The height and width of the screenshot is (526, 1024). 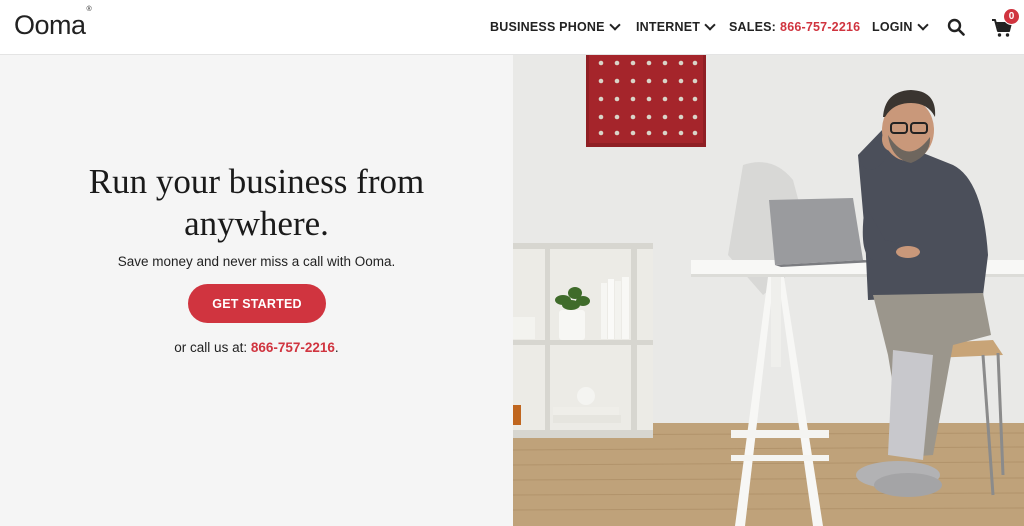 I want to click on nav-internet: INTERNET, so click(x=676, y=26).